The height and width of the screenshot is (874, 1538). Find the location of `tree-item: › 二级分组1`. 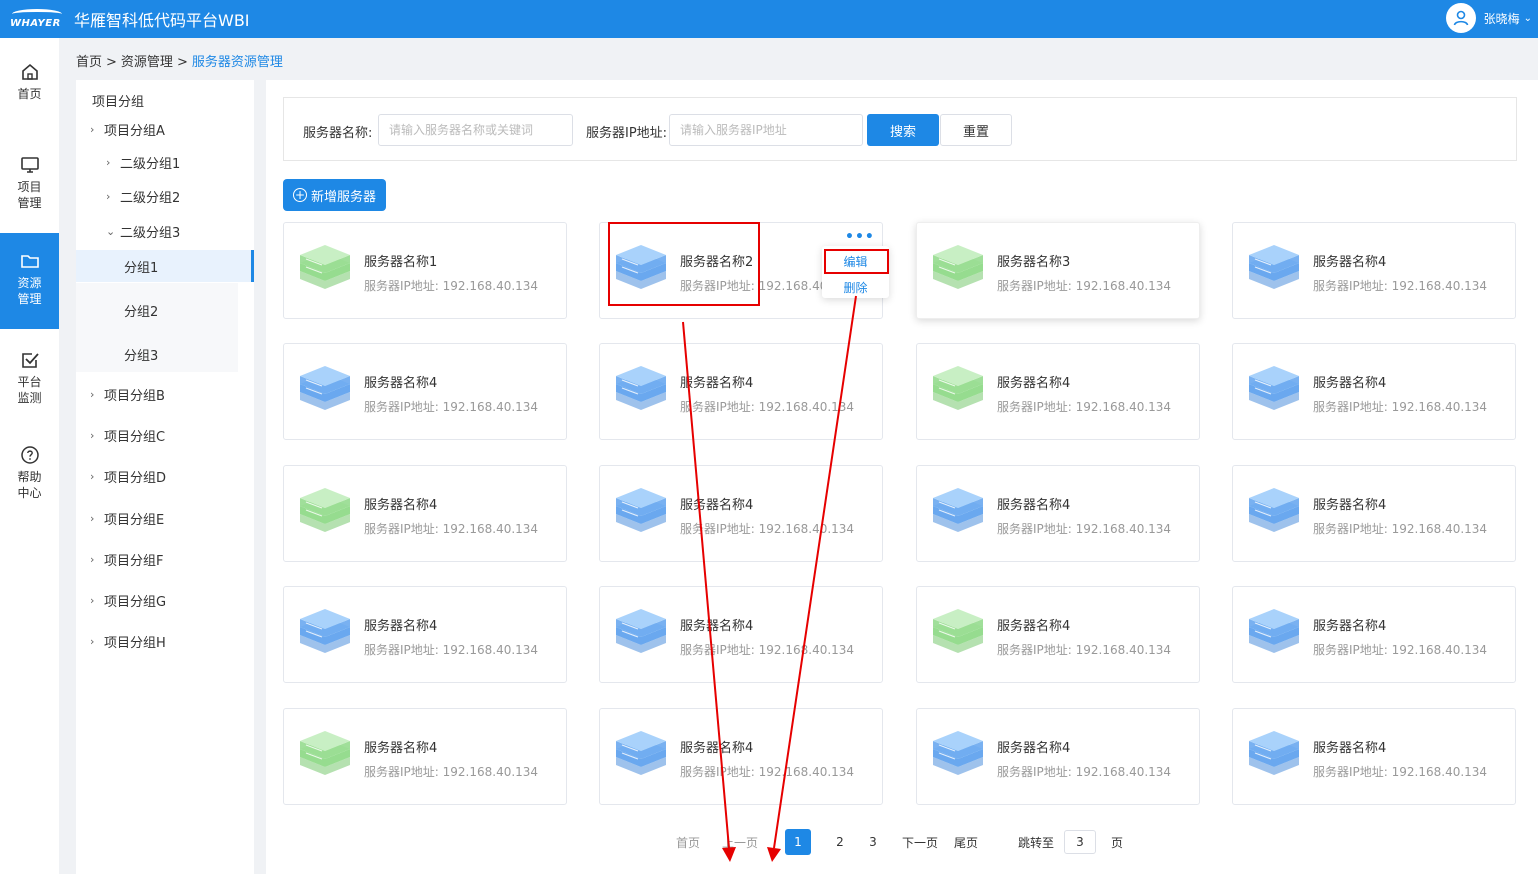

tree-item: › 二级分组1 is located at coordinates (165, 162).